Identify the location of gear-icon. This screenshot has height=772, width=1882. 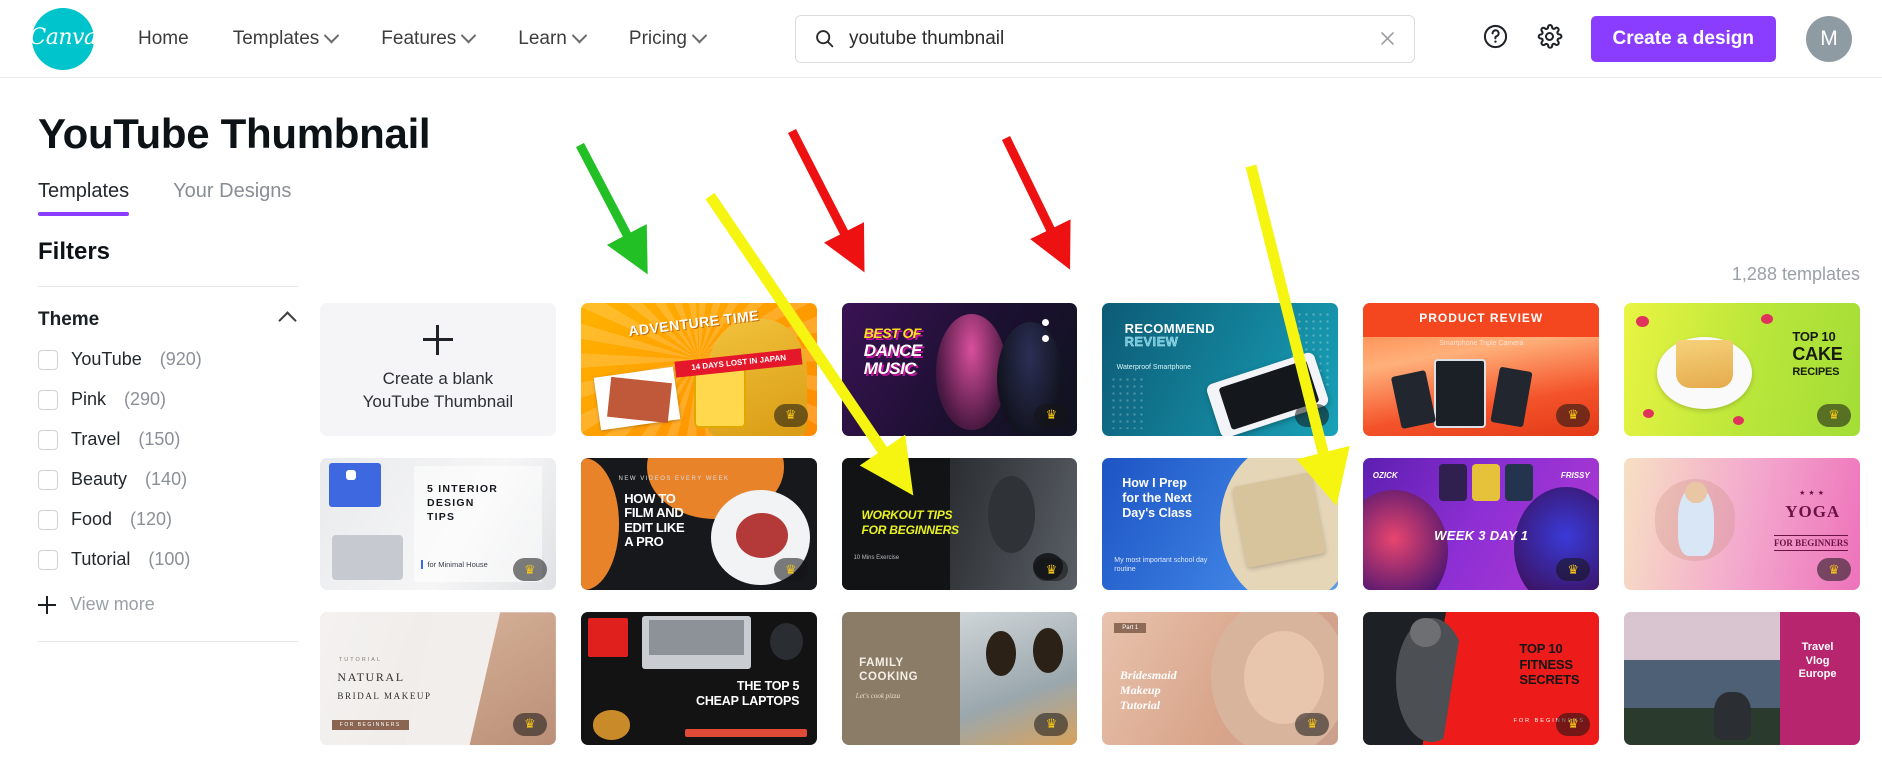
(1549, 39).